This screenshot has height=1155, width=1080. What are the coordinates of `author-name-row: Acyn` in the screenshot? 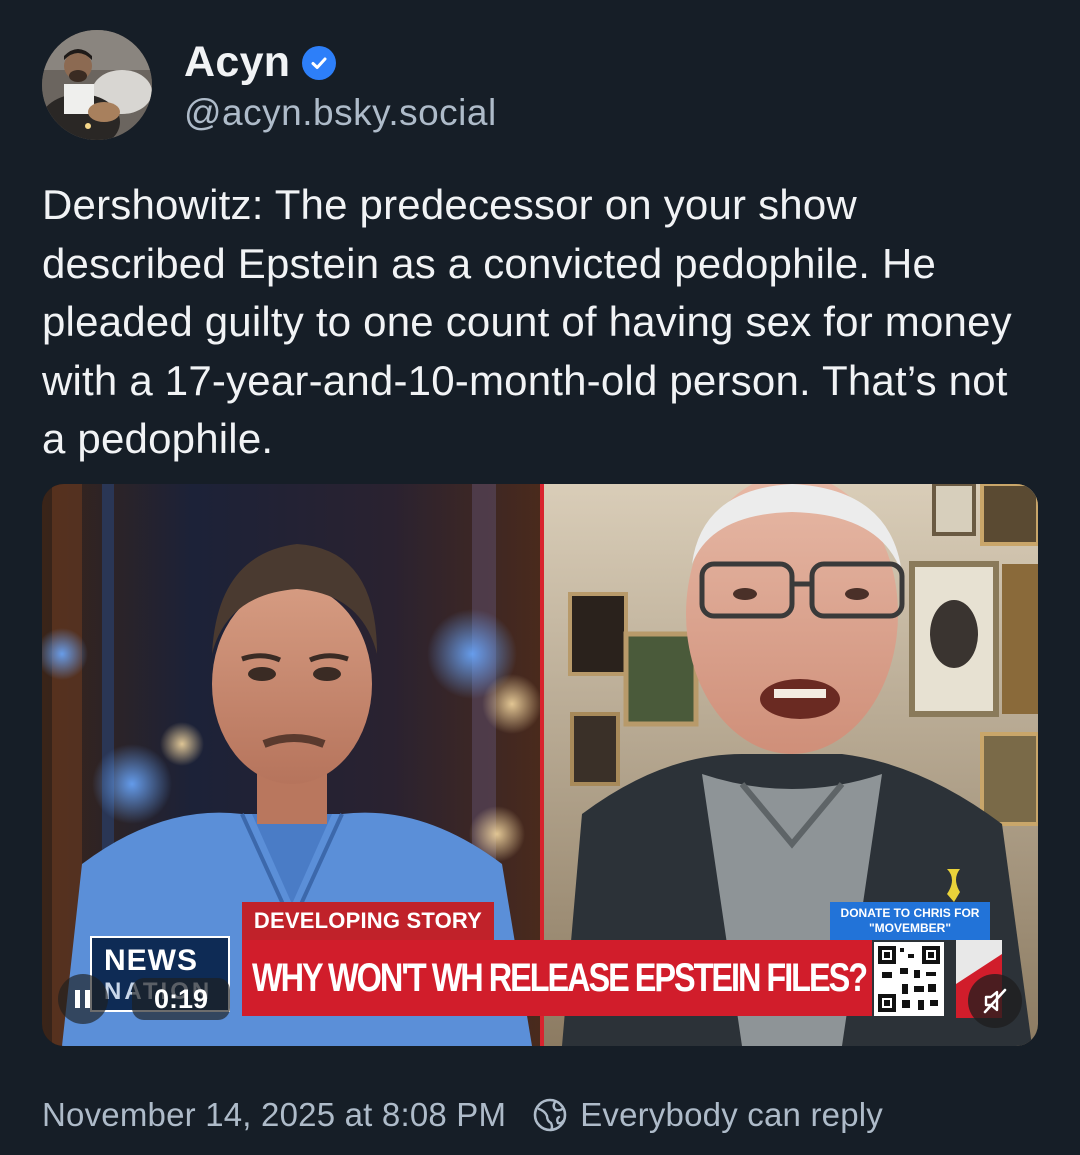 It's located at (260, 62).